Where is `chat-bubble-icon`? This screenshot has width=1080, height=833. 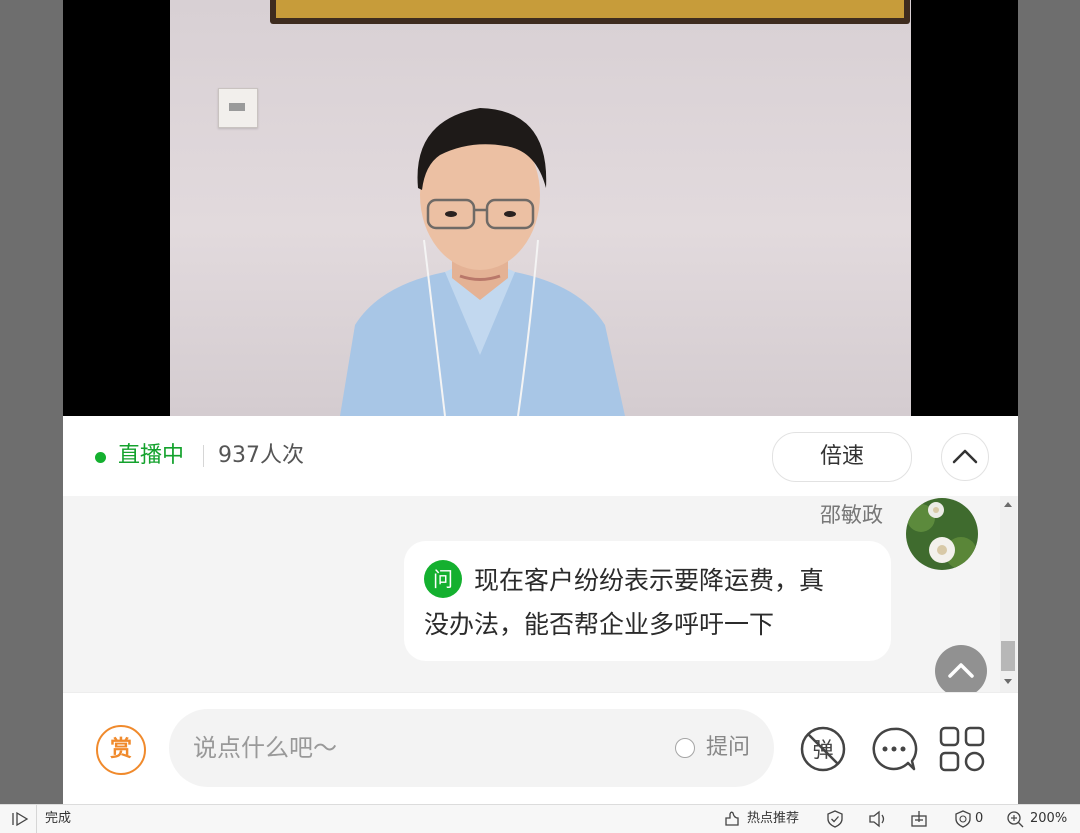 chat-bubble-icon is located at coordinates (895, 749).